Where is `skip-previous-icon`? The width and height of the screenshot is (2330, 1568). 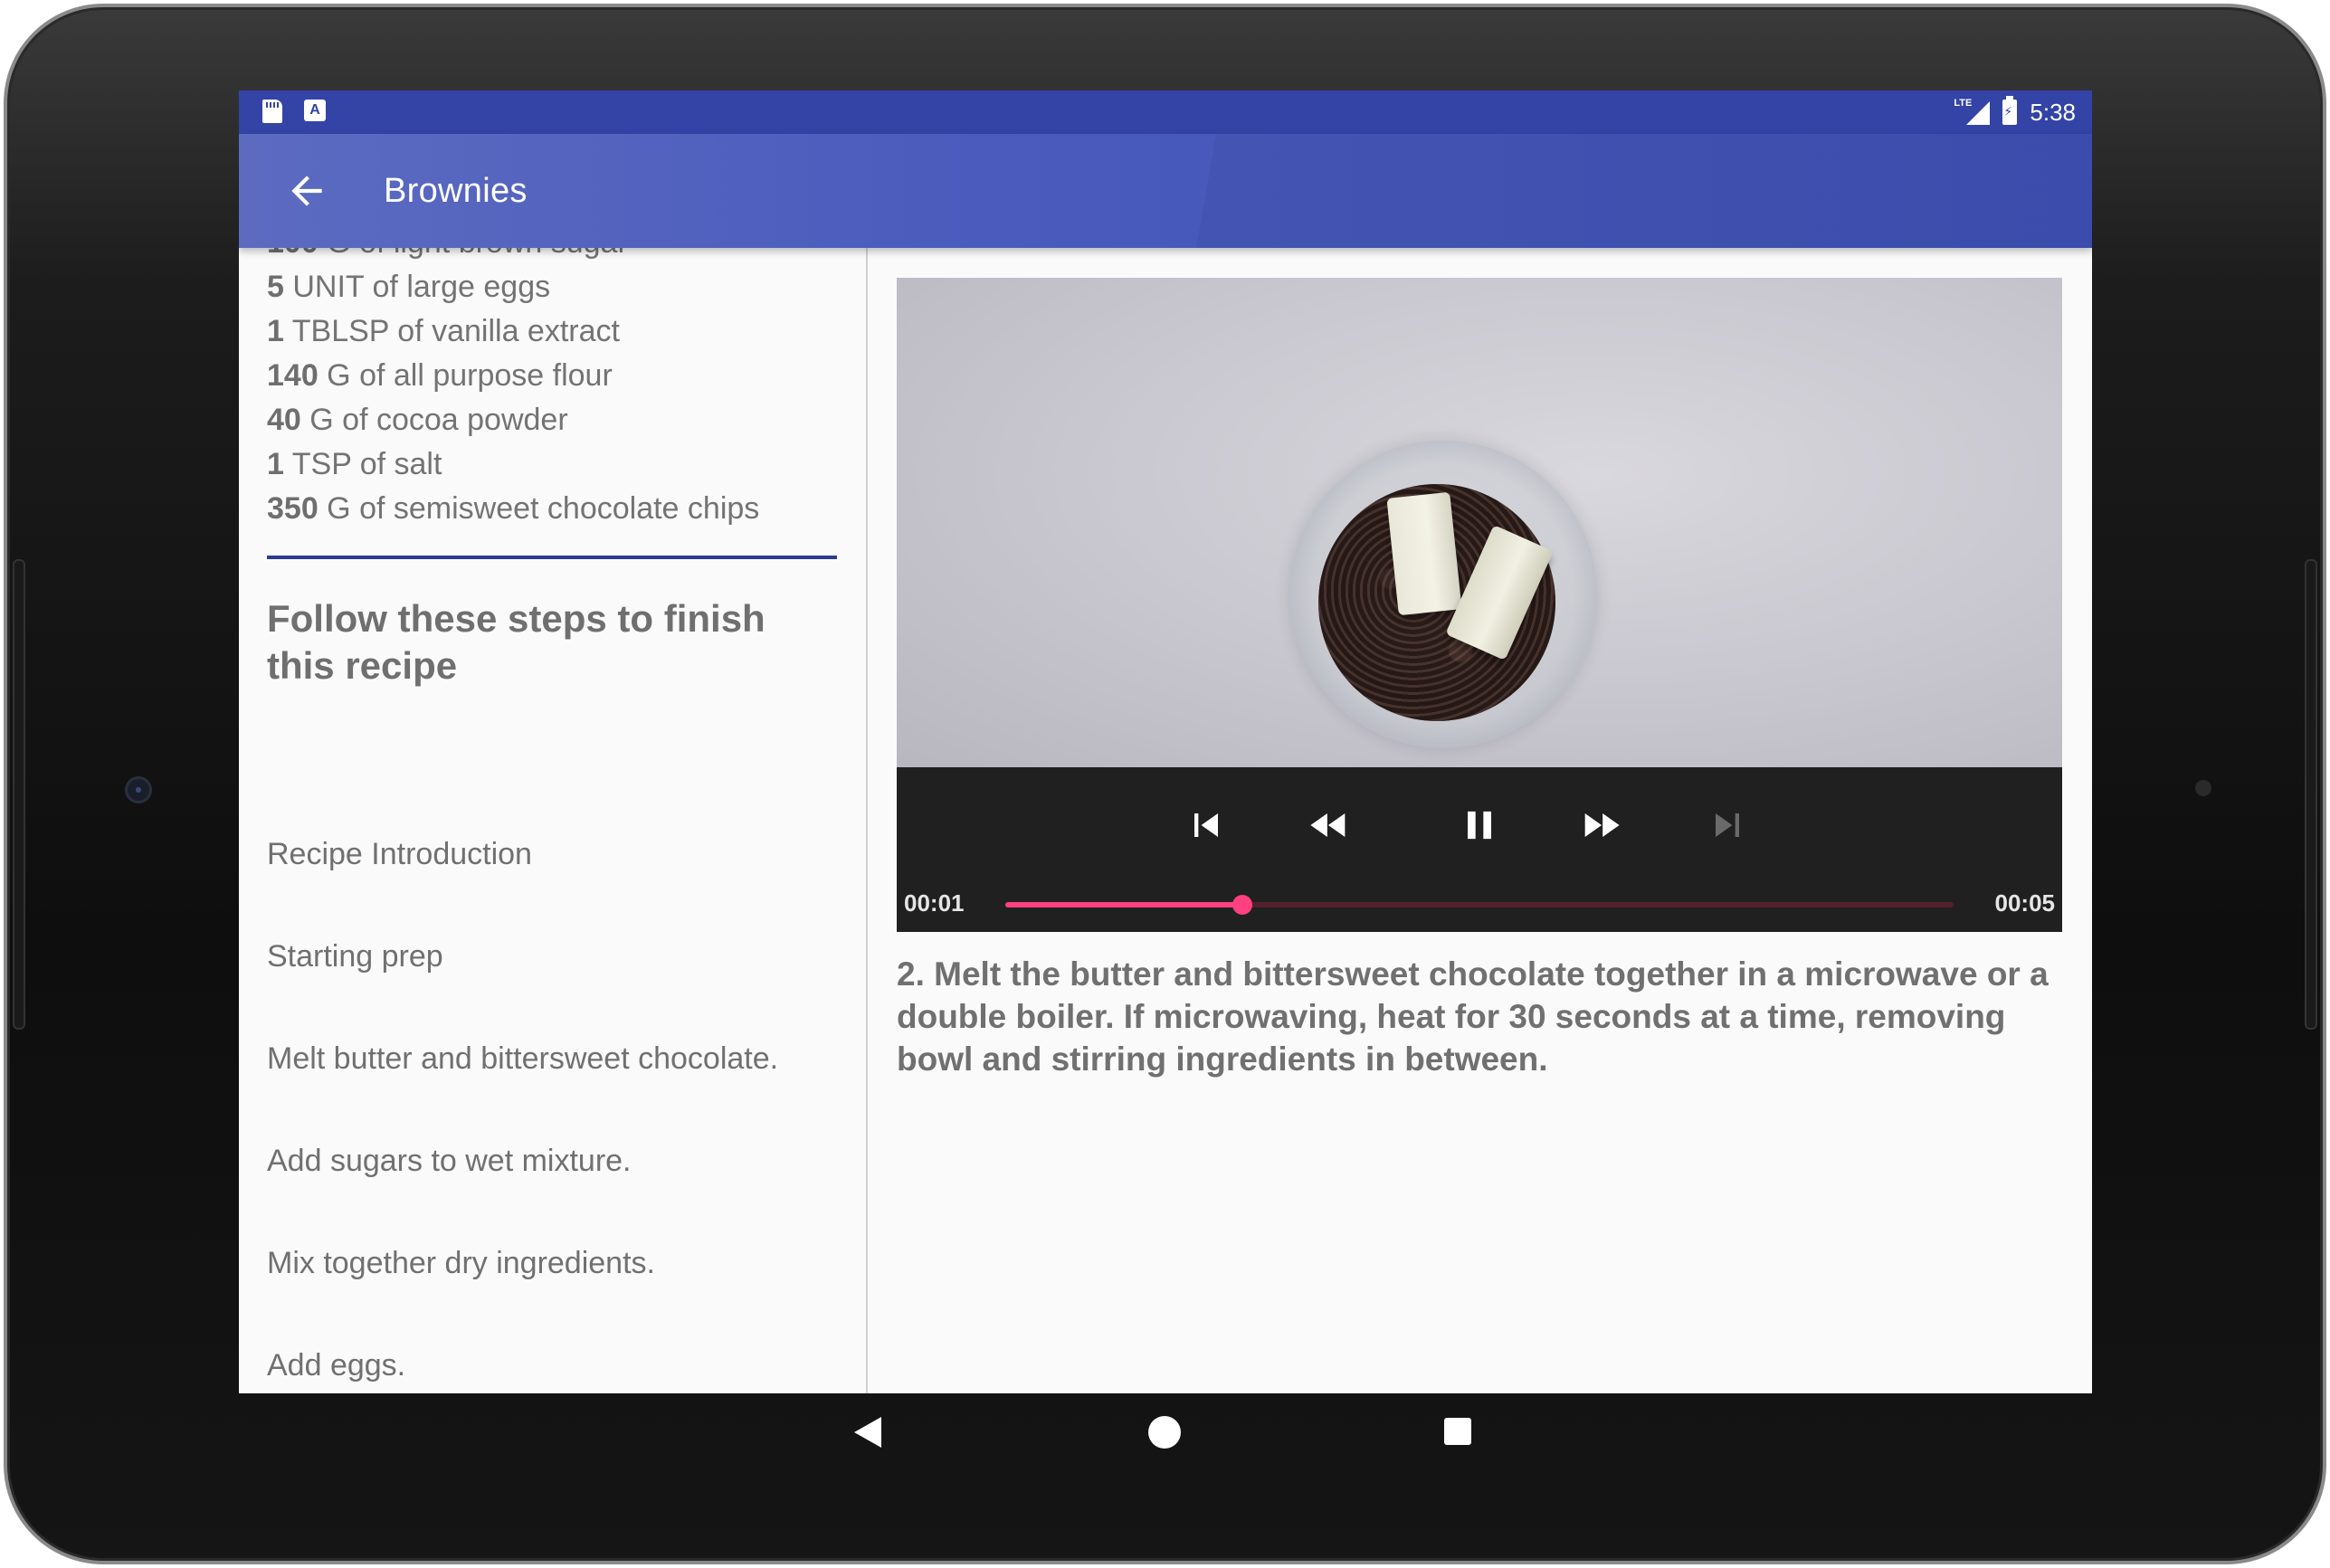
skip-previous-icon is located at coordinates (1206, 825).